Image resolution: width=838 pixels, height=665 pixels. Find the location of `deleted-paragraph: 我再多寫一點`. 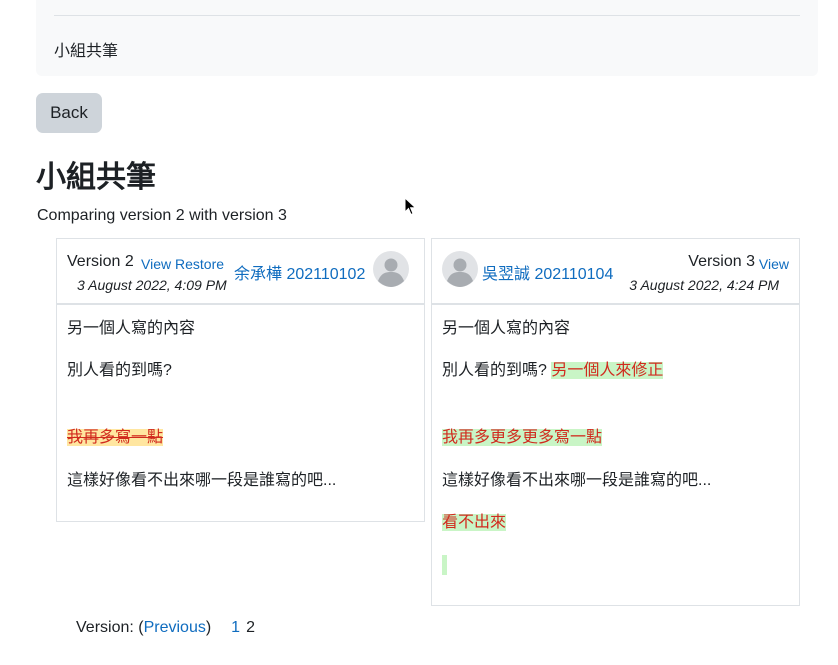

deleted-paragraph: 我再多寫一點 is located at coordinates (115, 438).